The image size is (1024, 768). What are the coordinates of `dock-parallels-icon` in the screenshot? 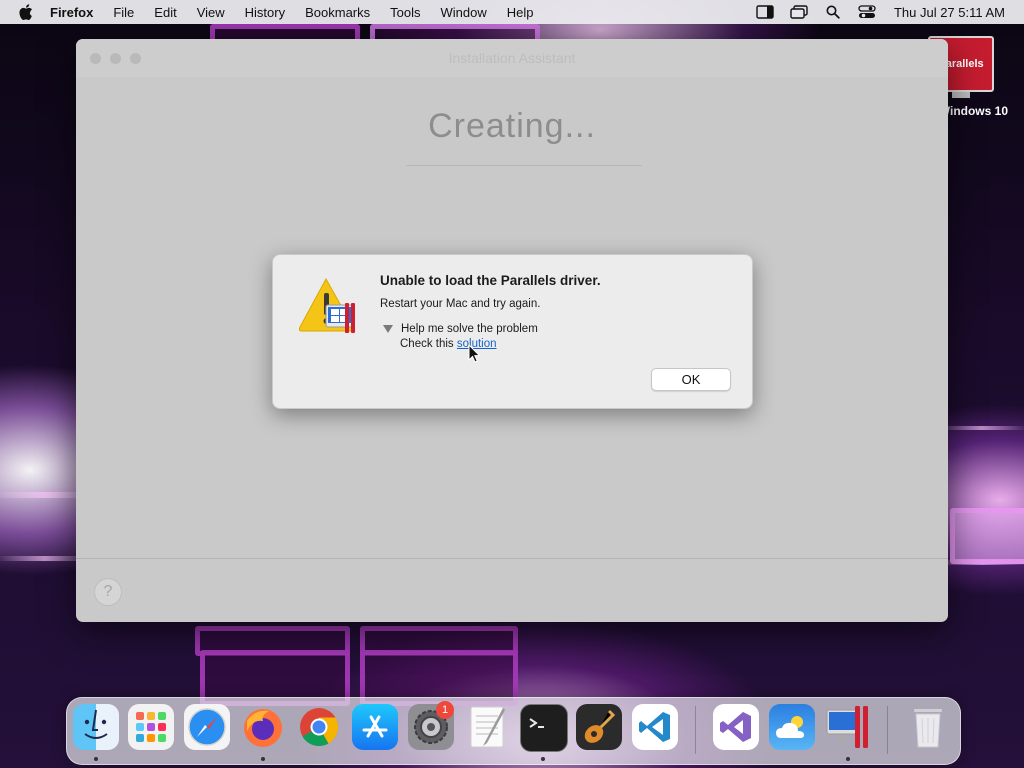 It's located at (848, 727).